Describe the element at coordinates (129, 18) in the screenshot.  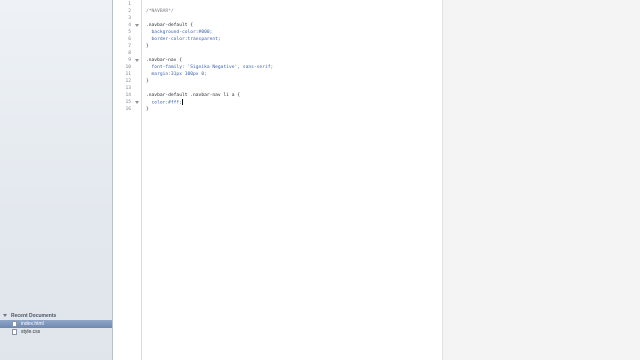
I see `line-number: 3` at that location.